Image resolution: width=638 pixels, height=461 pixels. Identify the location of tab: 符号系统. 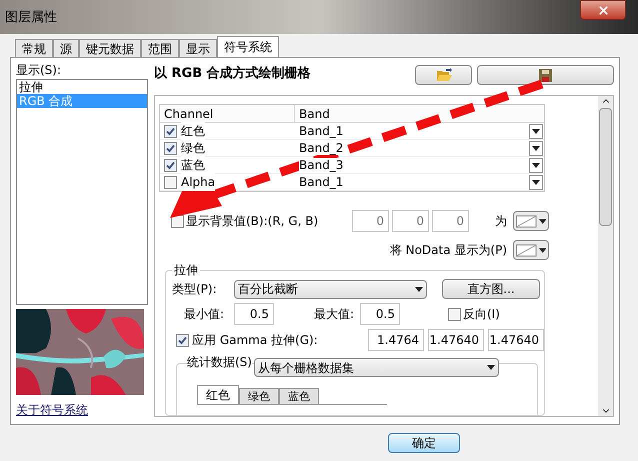
(248, 46).